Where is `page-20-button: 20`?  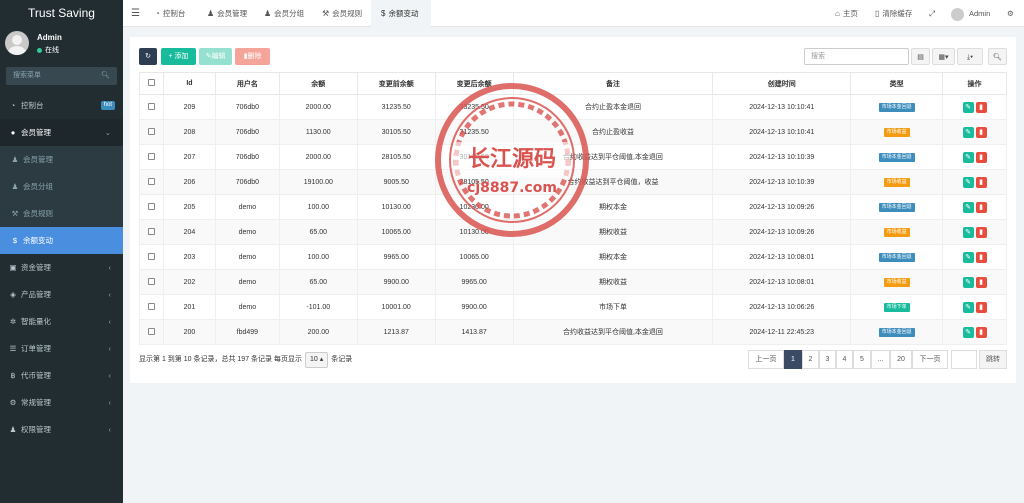 page-20-button: 20 is located at coordinates (901, 359).